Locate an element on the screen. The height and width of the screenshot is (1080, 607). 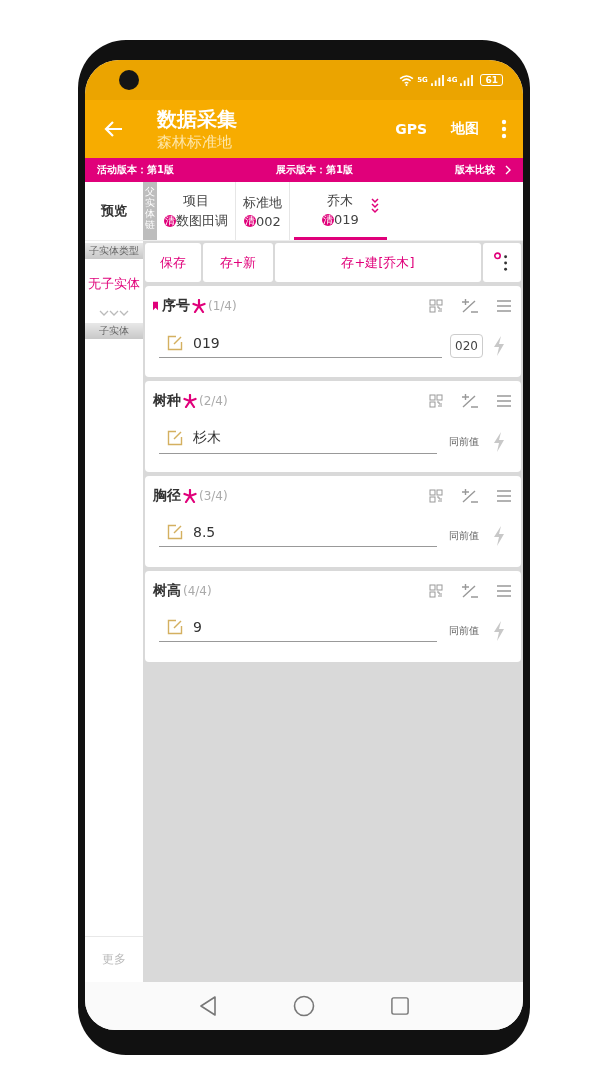
action-button: 保存 is located at coordinates (173, 262).